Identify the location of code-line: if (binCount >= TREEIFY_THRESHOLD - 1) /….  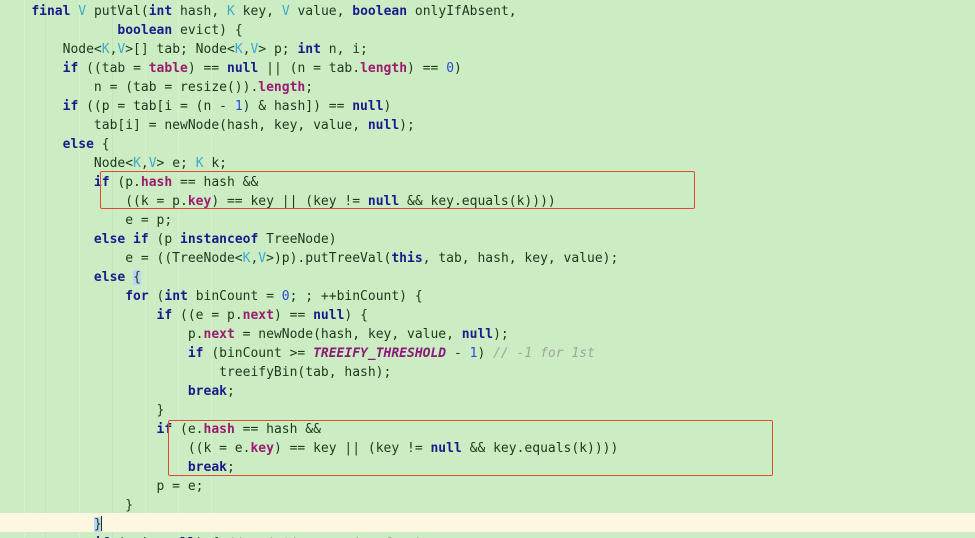
(391, 353).